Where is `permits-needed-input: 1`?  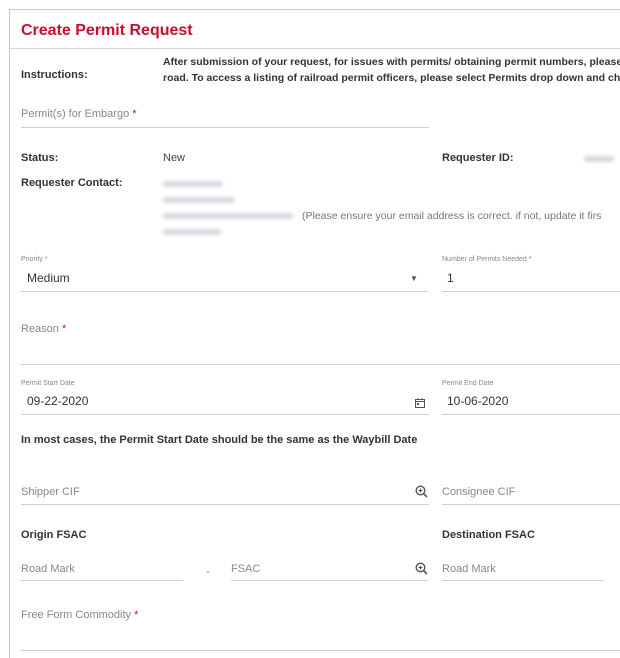
permits-needed-input: 1 is located at coordinates (450, 278).